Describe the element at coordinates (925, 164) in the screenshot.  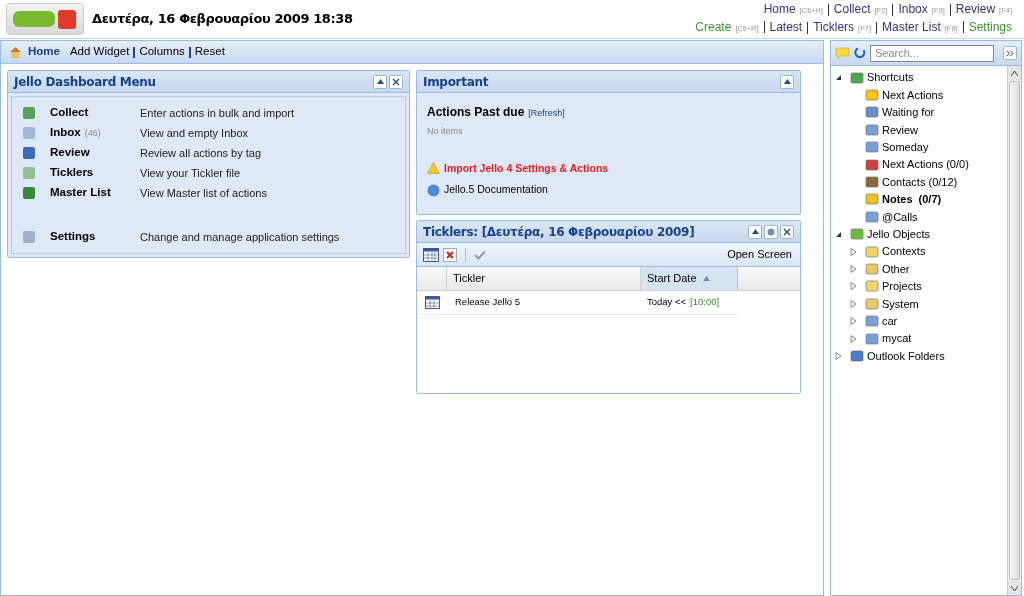
I see `tree-item: Next Actions (0/0)` at that location.